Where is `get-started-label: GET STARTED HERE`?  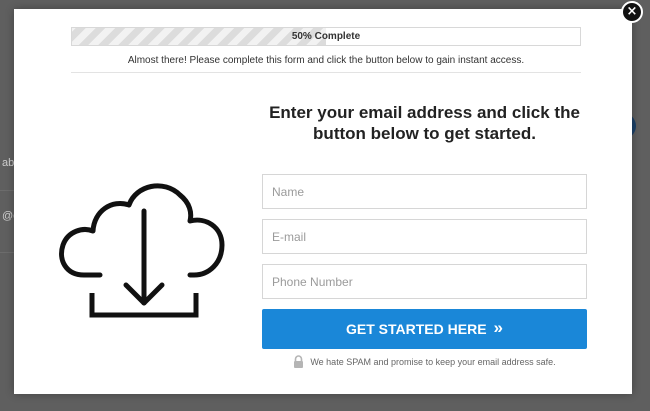 get-started-label: GET STARTED HERE is located at coordinates (416, 329).